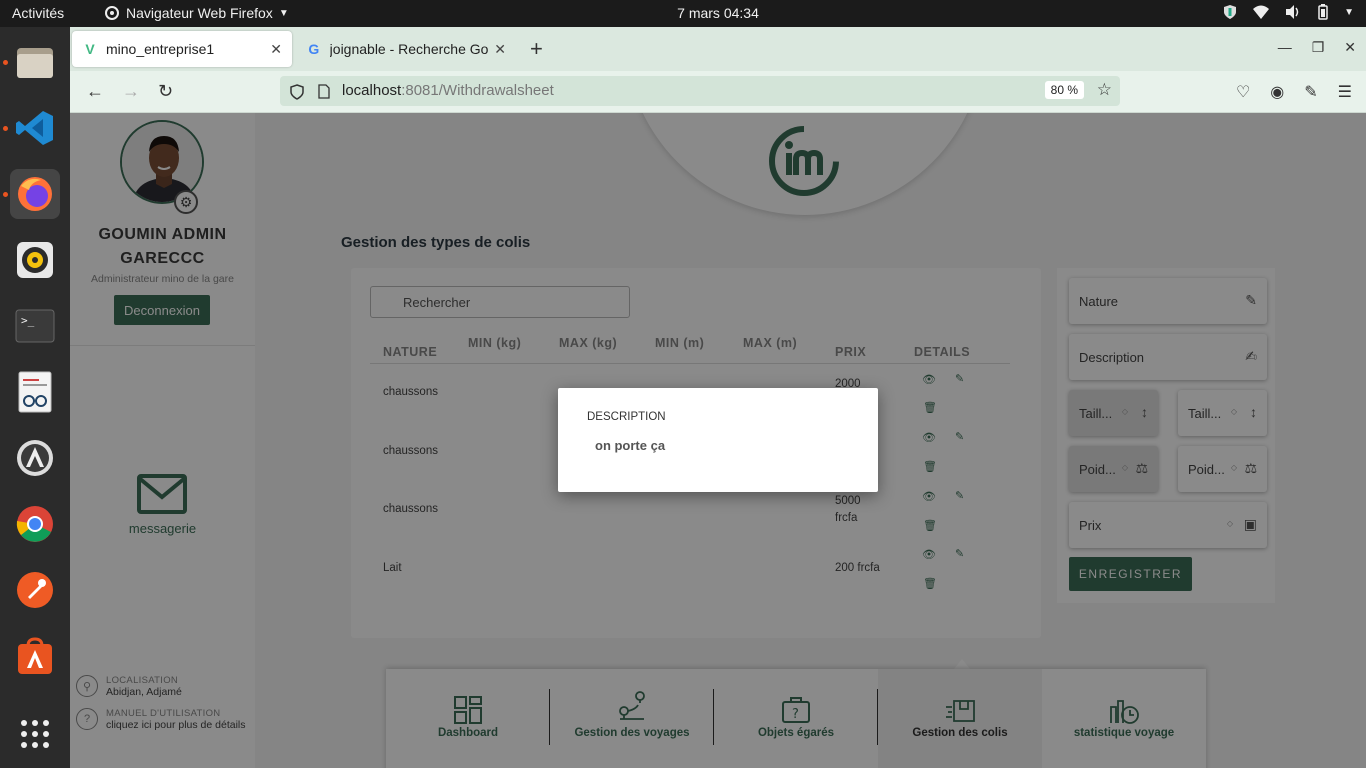 This screenshot has height=768, width=1366. I want to click on clock: 7 mars 04:34, so click(683, 13).